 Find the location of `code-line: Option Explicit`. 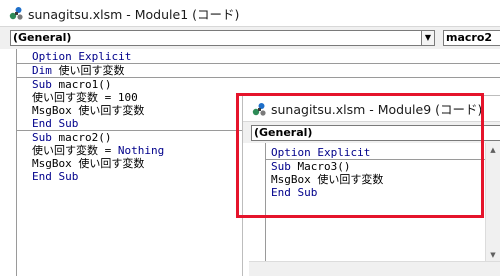

code-line: Option Explicit is located at coordinates (82, 56).